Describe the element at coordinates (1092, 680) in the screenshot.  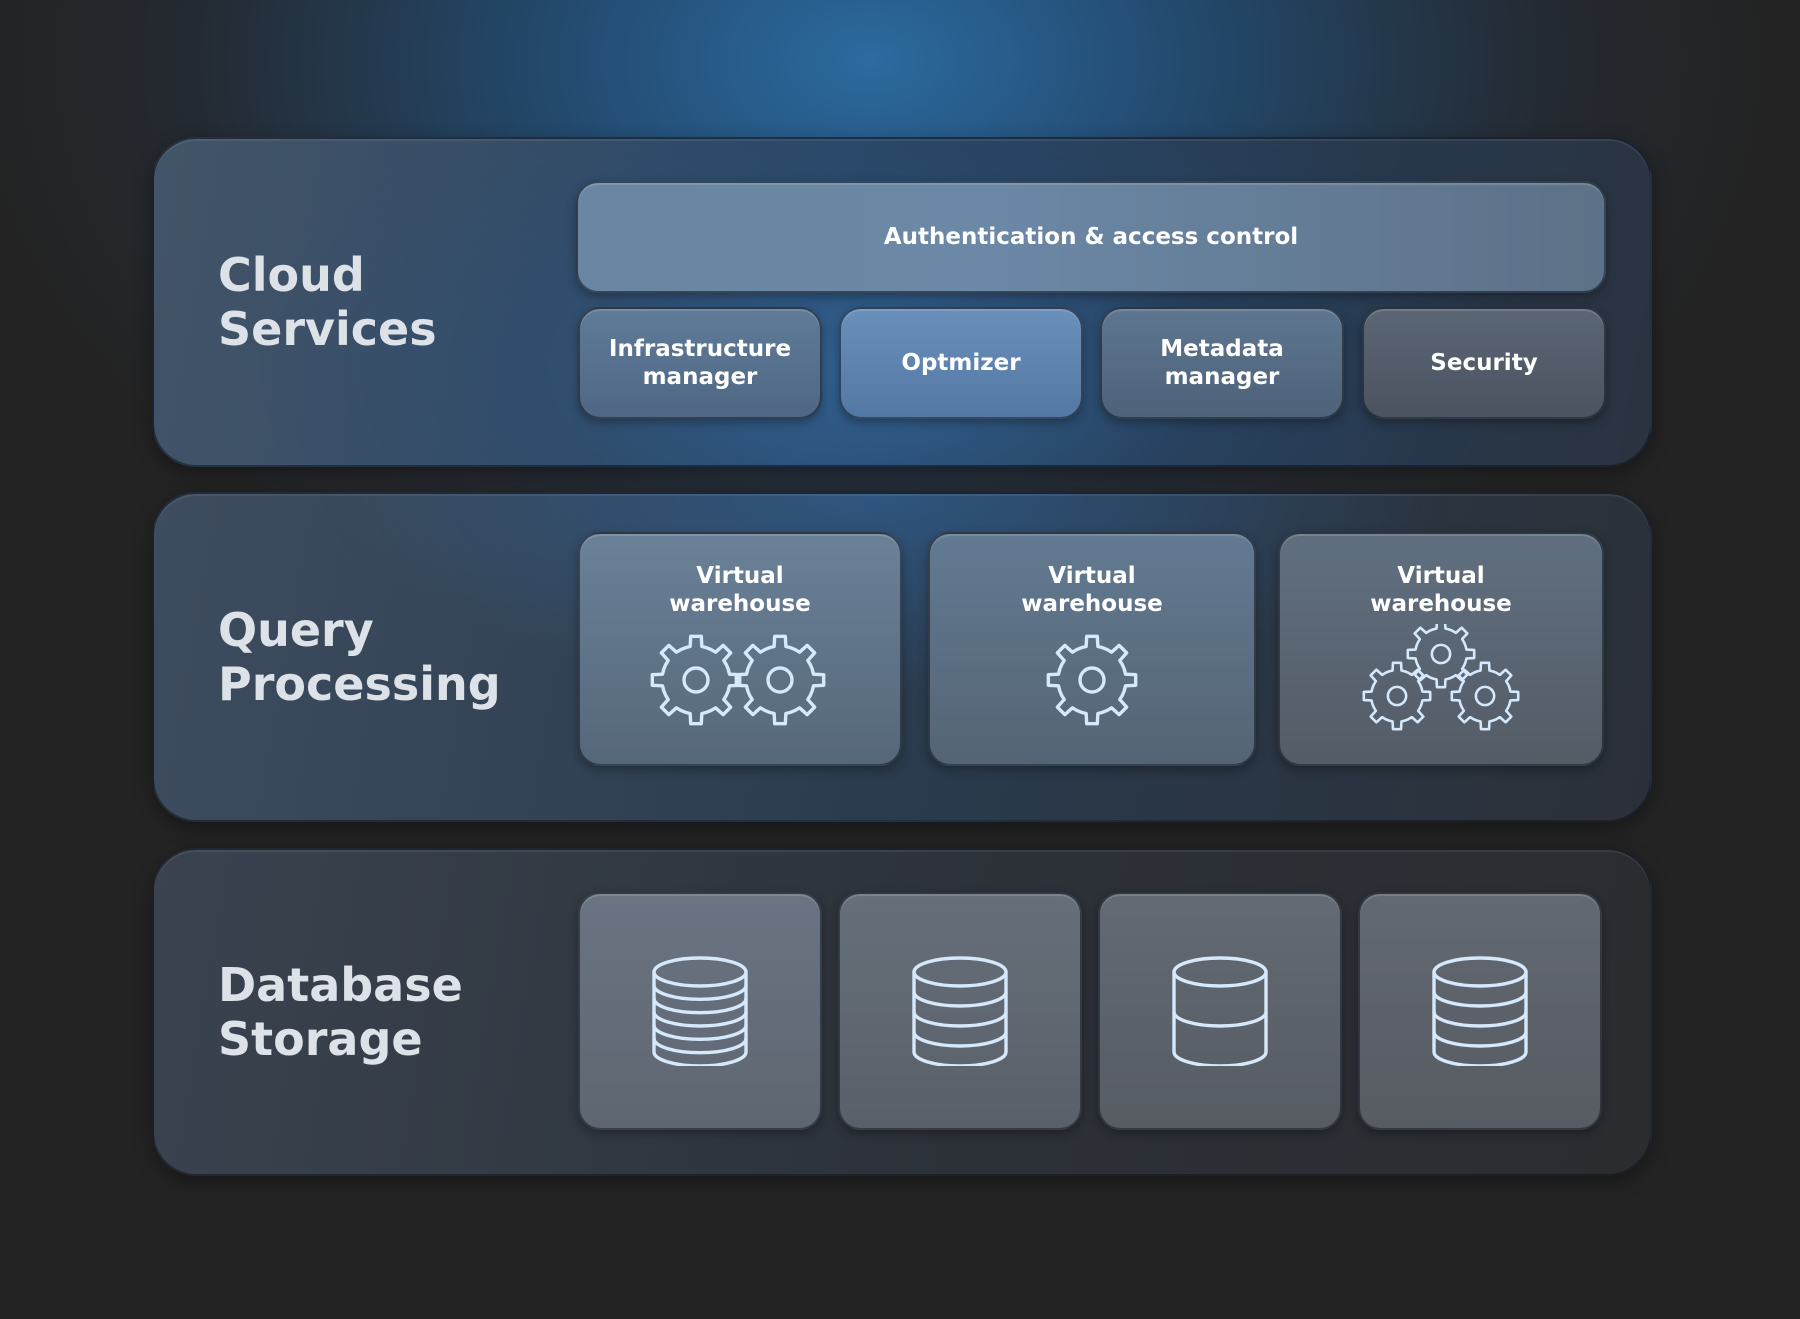
I see `gear-icon` at that location.